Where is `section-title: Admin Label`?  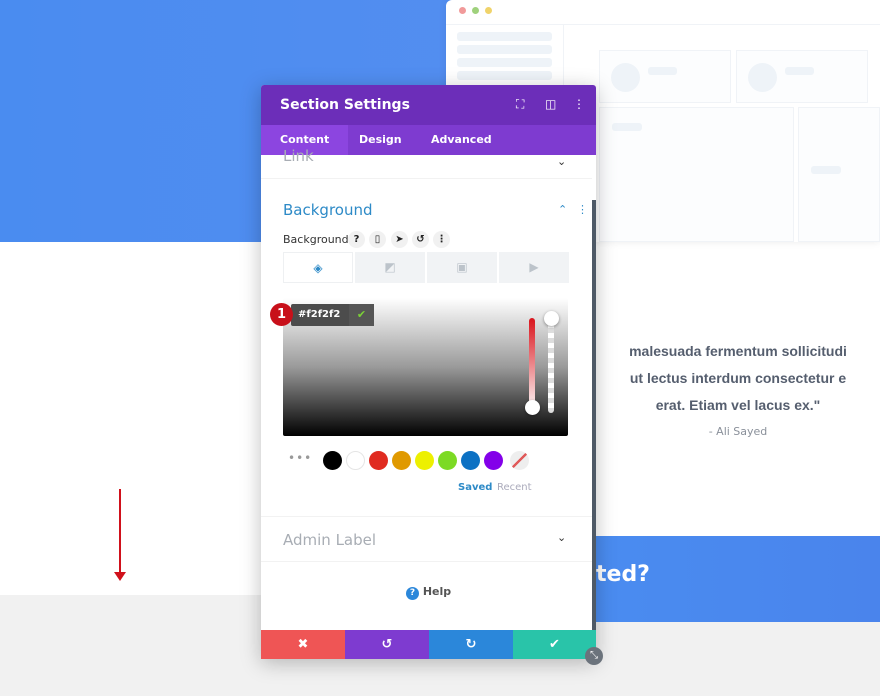 section-title: Admin Label is located at coordinates (330, 540).